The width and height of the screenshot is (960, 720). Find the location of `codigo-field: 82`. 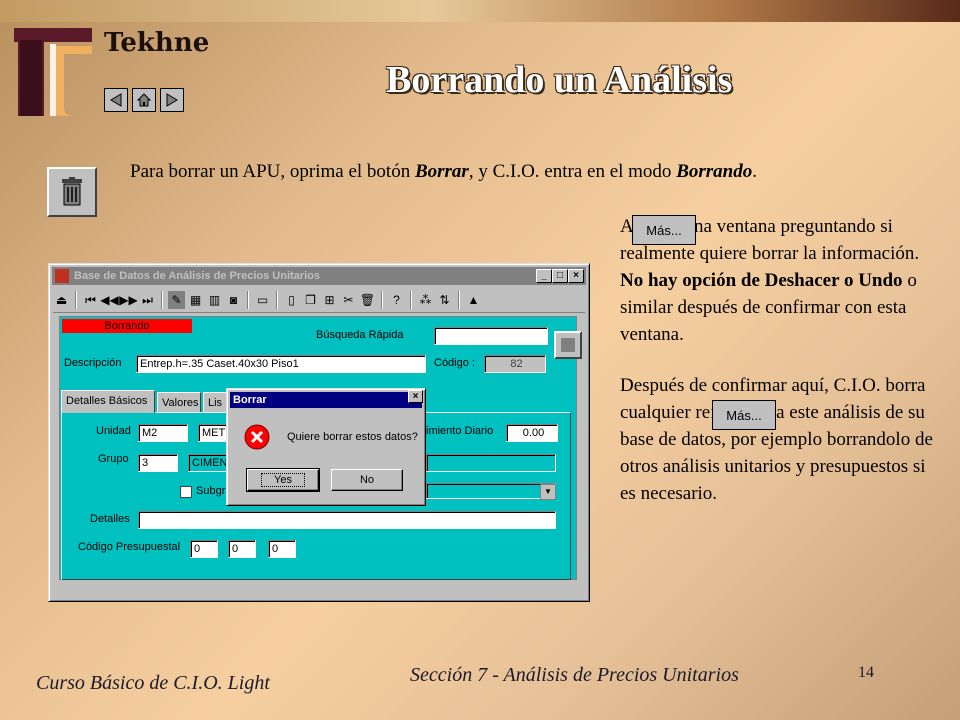

codigo-field: 82 is located at coordinates (515, 364).